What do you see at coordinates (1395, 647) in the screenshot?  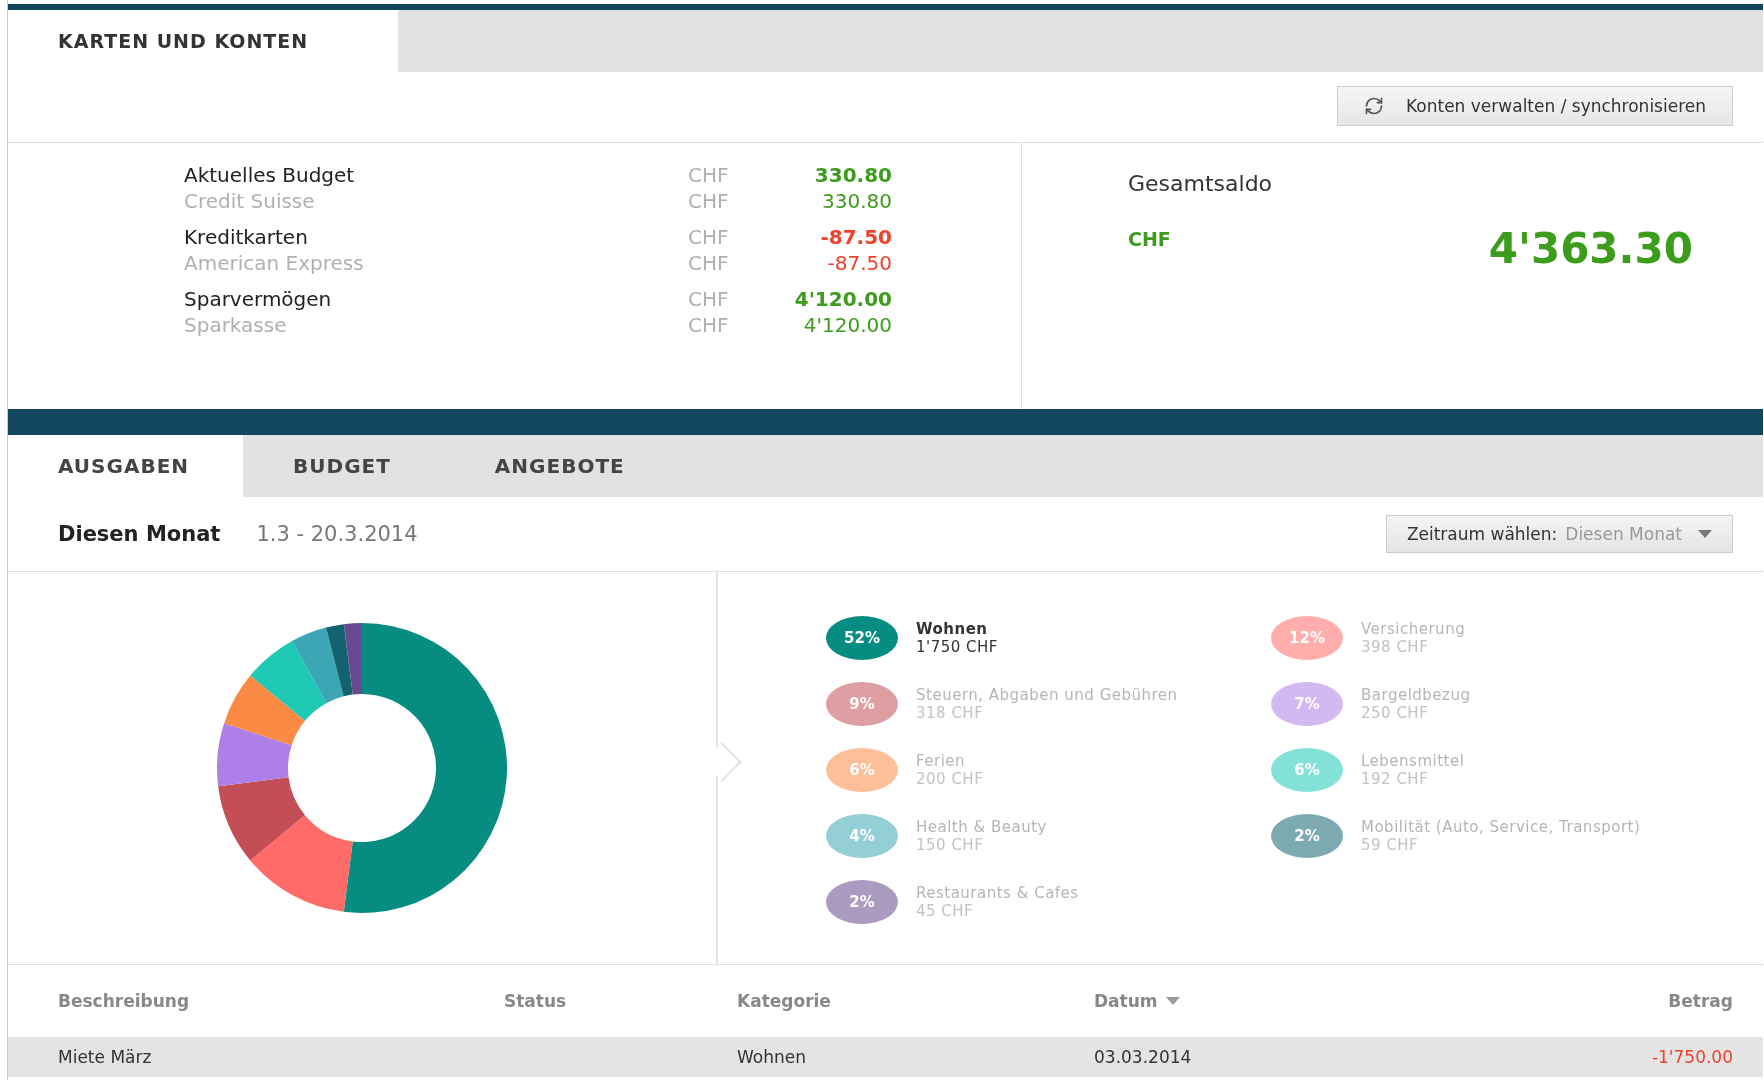 I see `category-amount: 398 CHF` at bounding box center [1395, 647].